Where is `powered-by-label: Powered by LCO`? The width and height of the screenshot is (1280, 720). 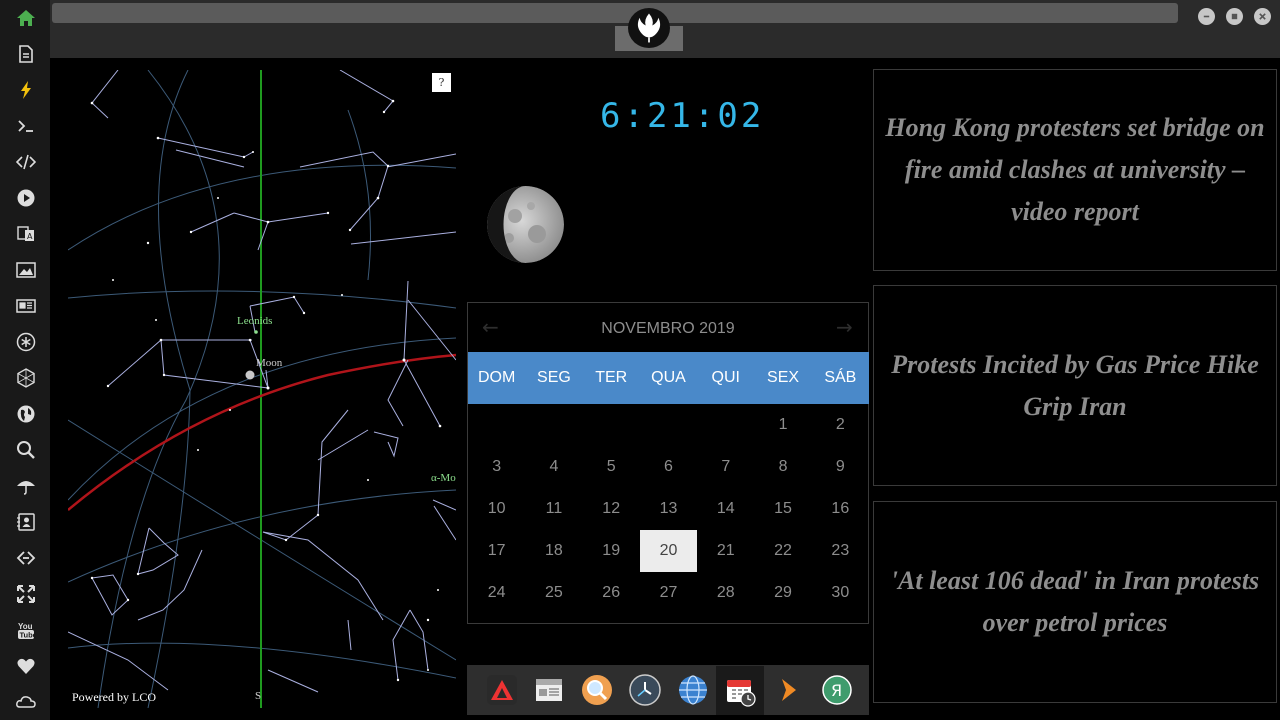
powered-by-label: Powered by LCO is located at coordinates (114, 697).